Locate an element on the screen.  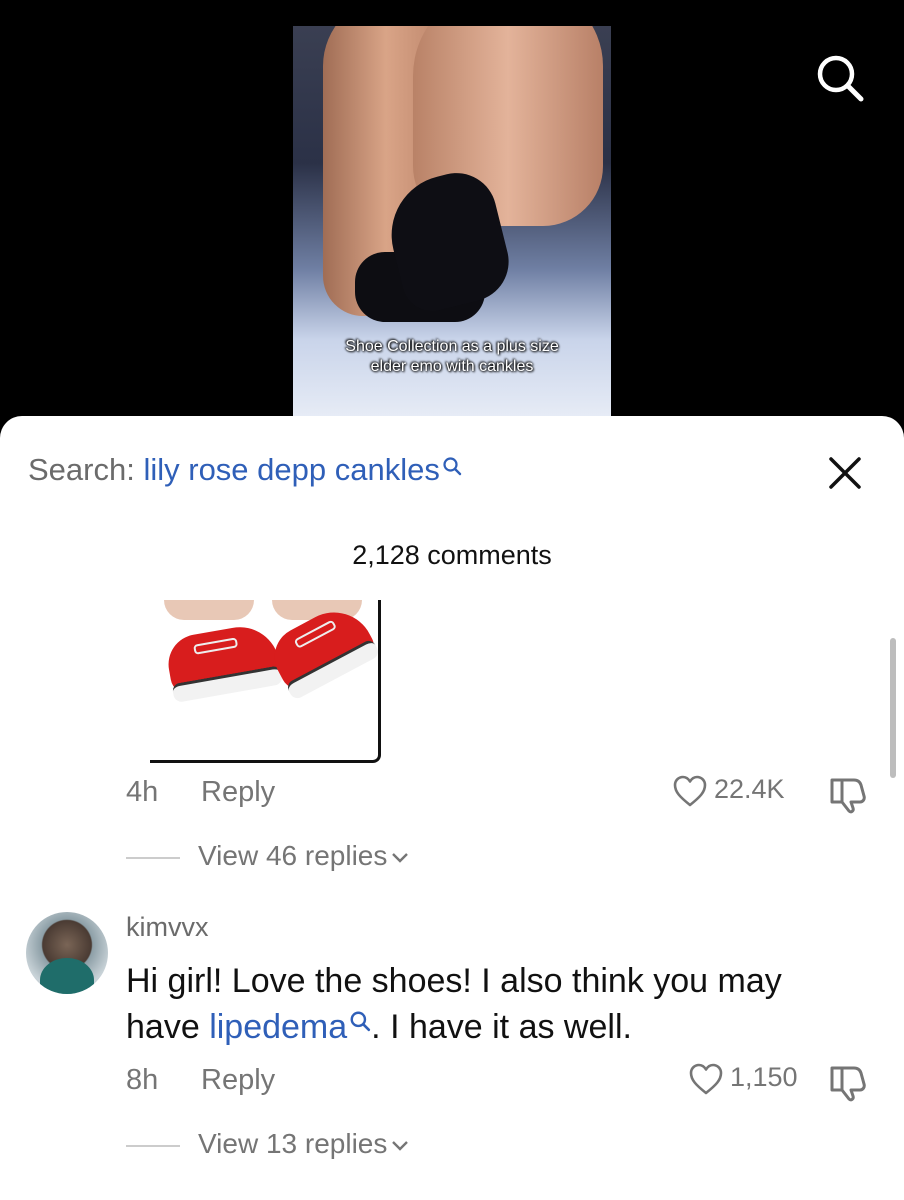
comment-search-link: lipedema is located at coordinates (278, 1027).